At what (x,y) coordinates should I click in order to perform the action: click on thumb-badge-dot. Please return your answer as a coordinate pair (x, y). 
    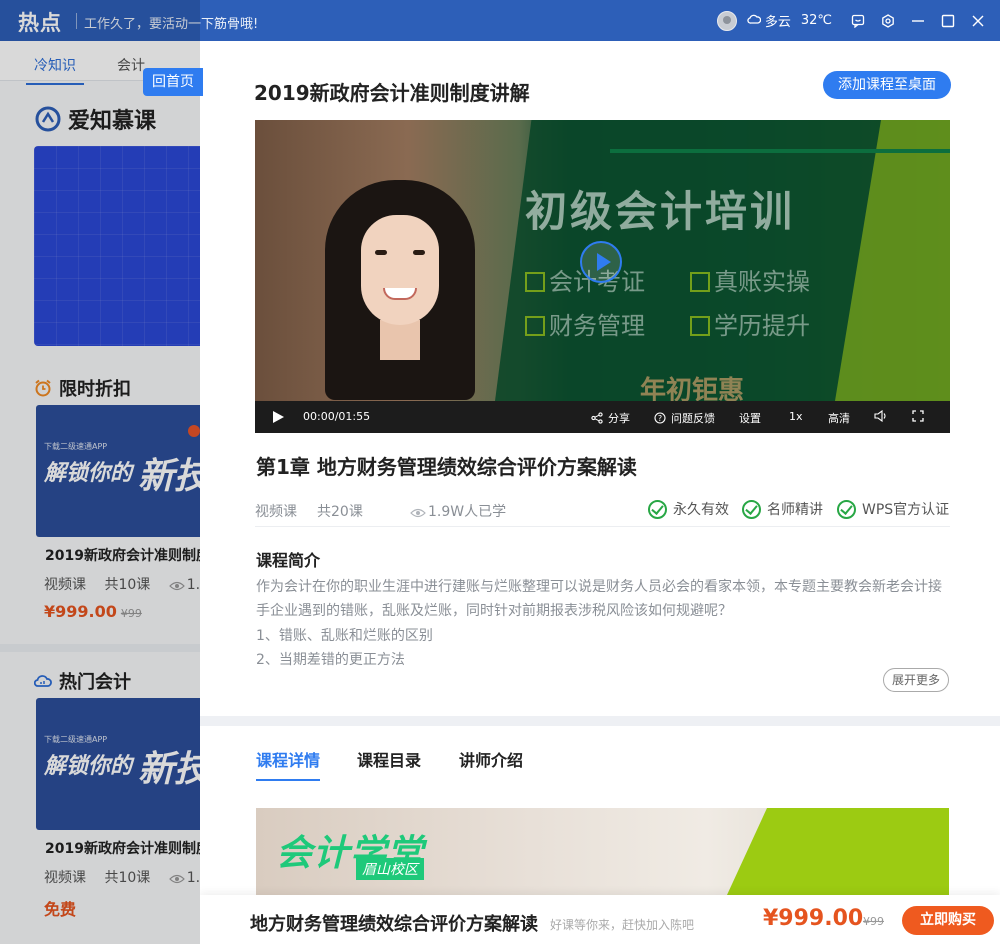
    Looking at the image, I should click on (194, 431).